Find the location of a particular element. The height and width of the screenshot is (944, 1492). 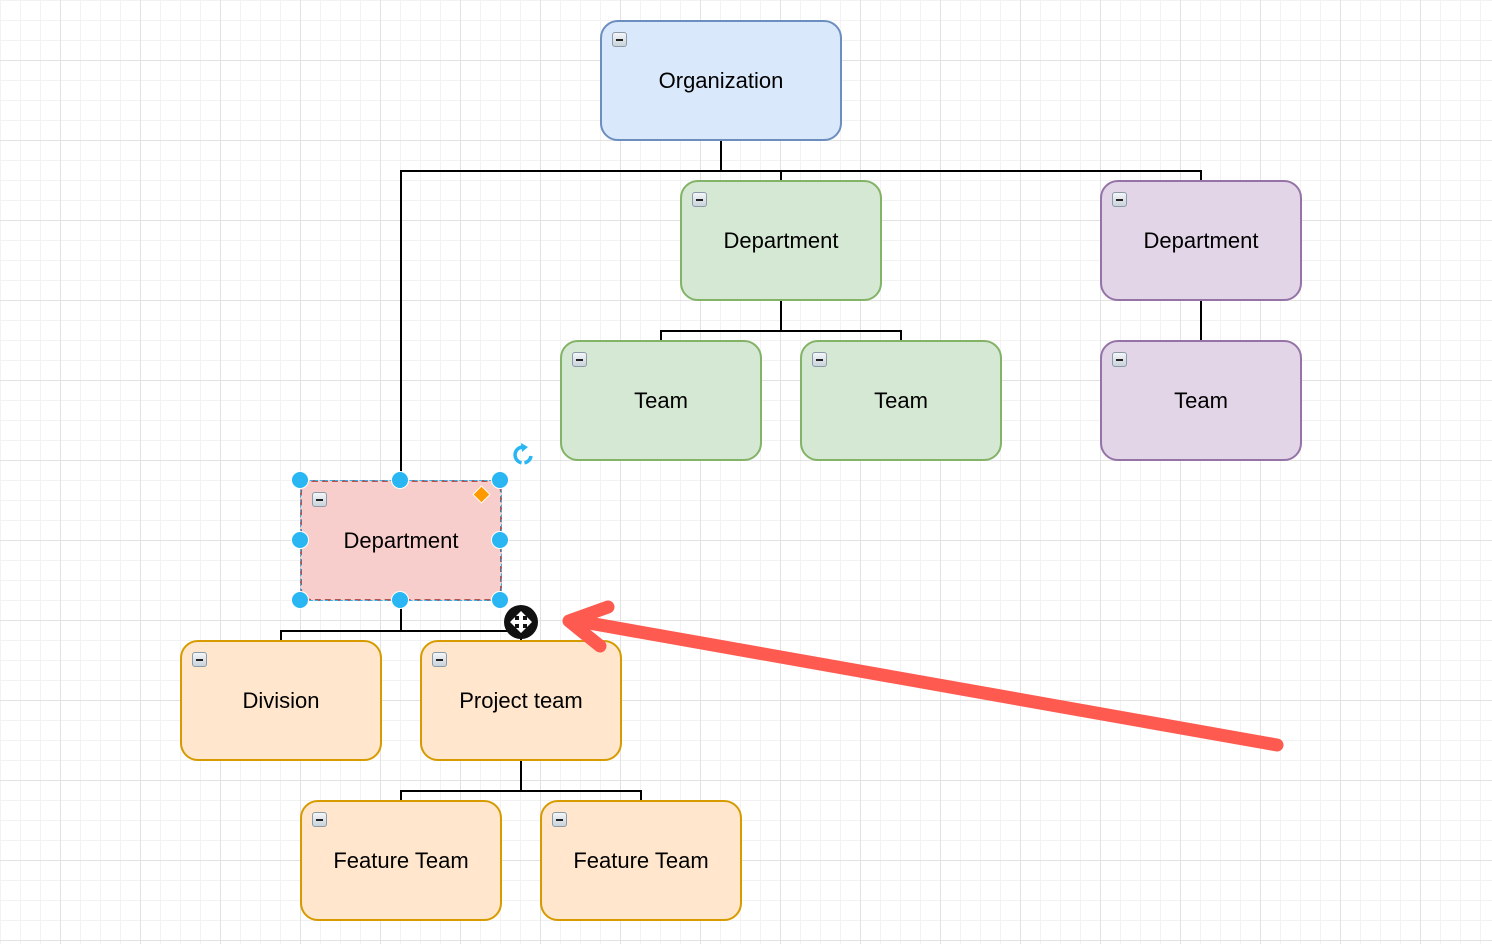

node-division: Division is located at coordinates (281, 700).